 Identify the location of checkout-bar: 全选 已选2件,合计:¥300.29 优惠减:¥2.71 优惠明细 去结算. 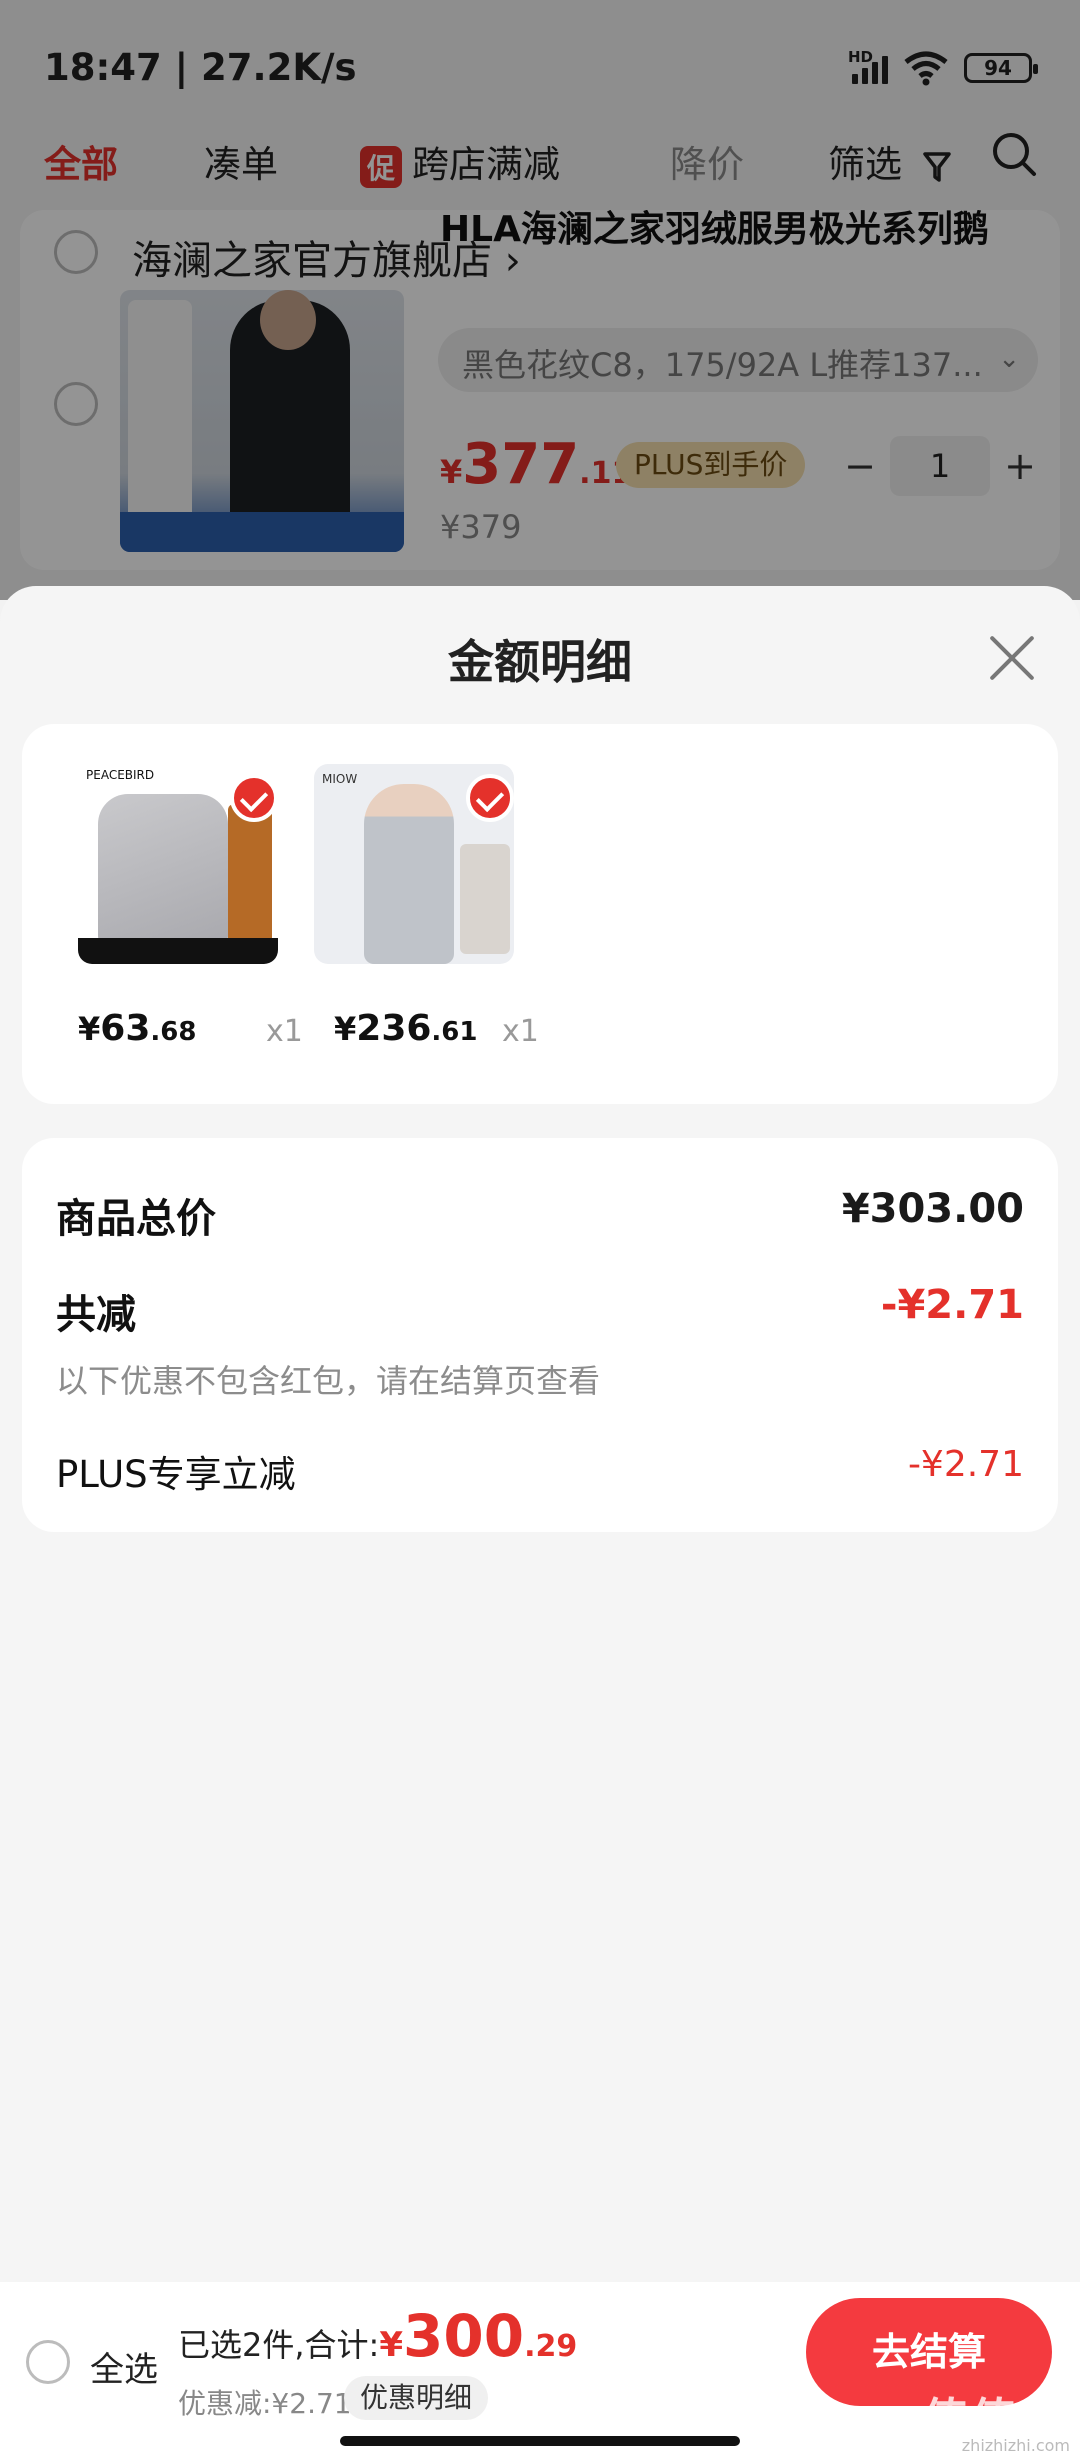
(540, 2371).